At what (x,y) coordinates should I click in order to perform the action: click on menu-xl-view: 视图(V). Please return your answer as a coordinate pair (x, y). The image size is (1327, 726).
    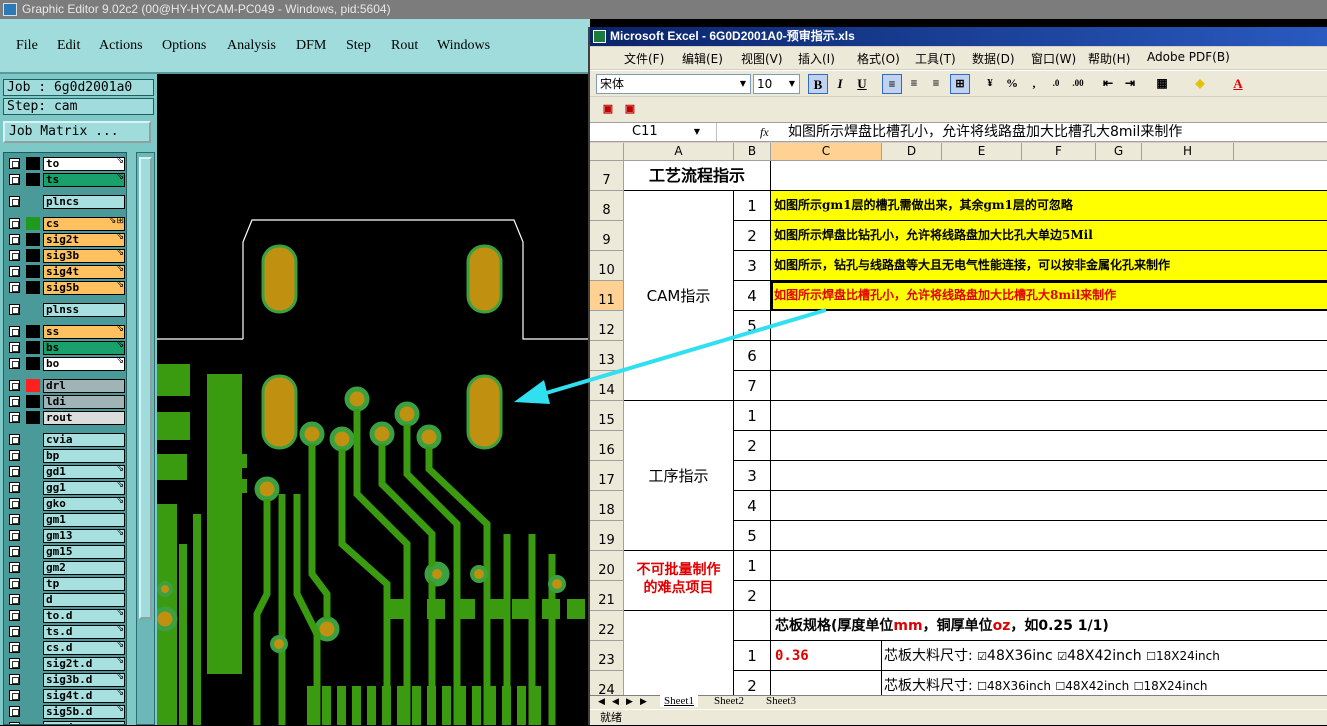
    Looking at the image, I should click on (762, 58).